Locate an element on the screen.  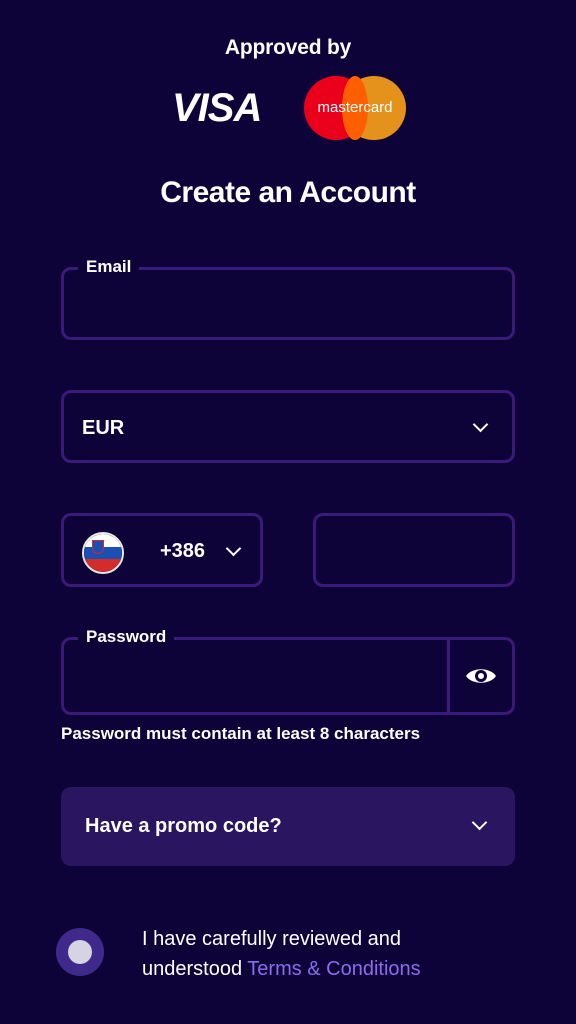
country-code-select: +386 is located at coordinates (162, 550).